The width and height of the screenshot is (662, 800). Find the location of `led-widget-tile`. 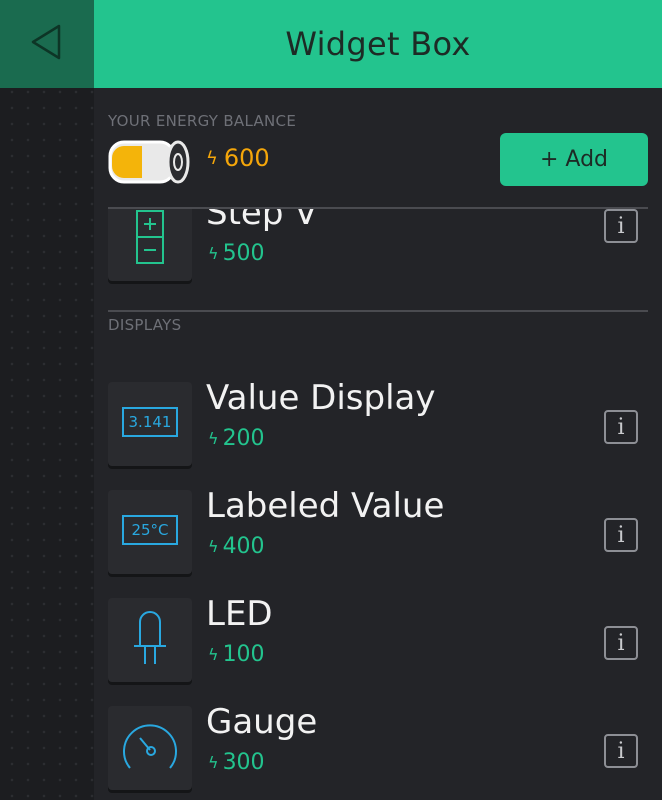

led-widget-tile is located at coordinates (150, 640).